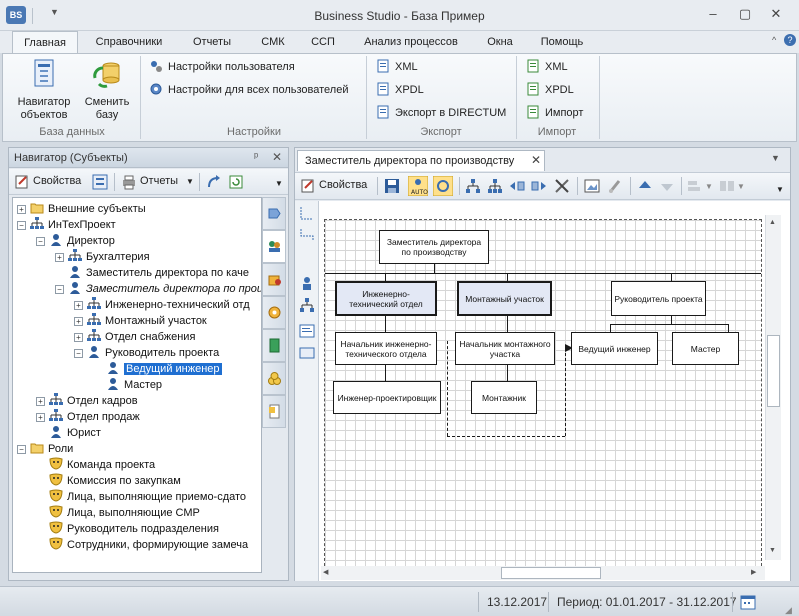 The width and height of the screenshot is (799, 616). What do you see at coordinates (107, 90) in the screenshot?
I see `change-db-button: Сменить базу` at bounding box center [107, 90].